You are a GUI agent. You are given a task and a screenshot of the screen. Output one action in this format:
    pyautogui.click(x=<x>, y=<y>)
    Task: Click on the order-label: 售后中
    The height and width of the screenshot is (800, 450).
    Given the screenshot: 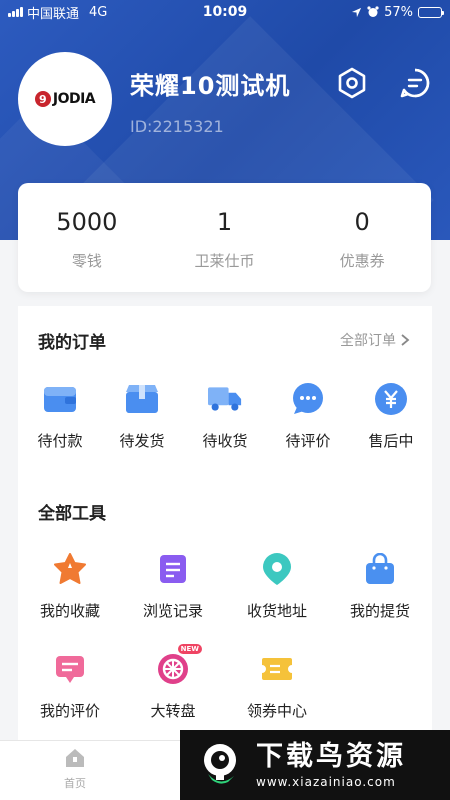 What is the action you would take?
    pyautogui.click(x=391, y=441)
    